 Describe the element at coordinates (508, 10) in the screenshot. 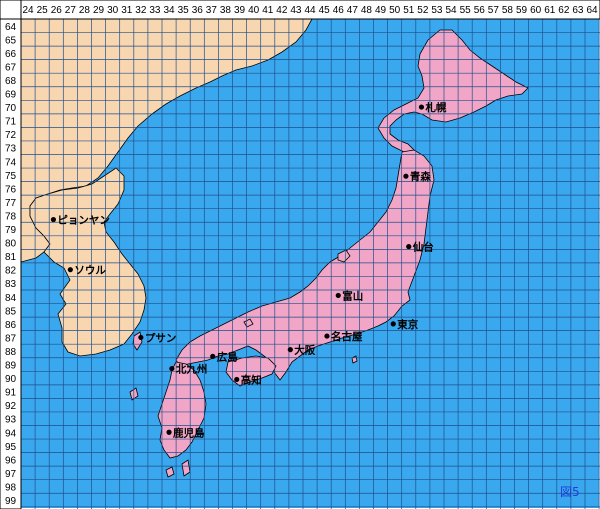

I see `column-label: 58` at that location.